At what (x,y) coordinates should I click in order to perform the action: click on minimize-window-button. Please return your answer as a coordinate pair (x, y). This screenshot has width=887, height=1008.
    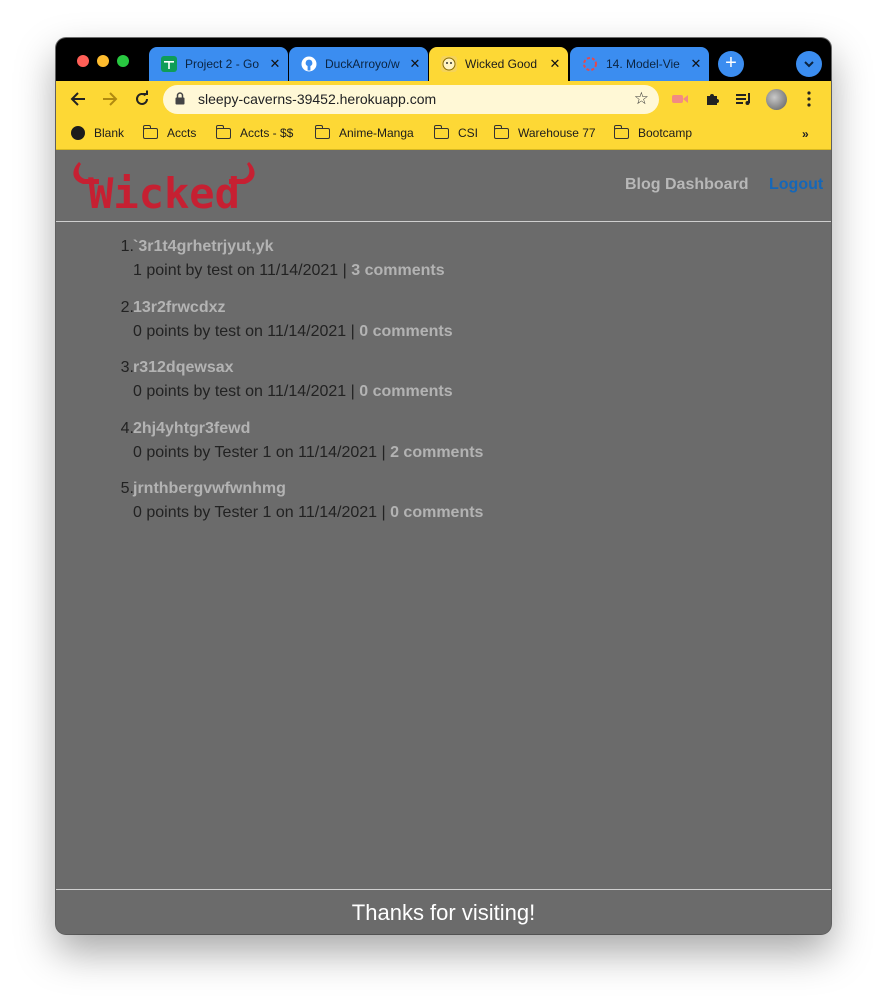
    Looking at the image, I should click on (103, 61).